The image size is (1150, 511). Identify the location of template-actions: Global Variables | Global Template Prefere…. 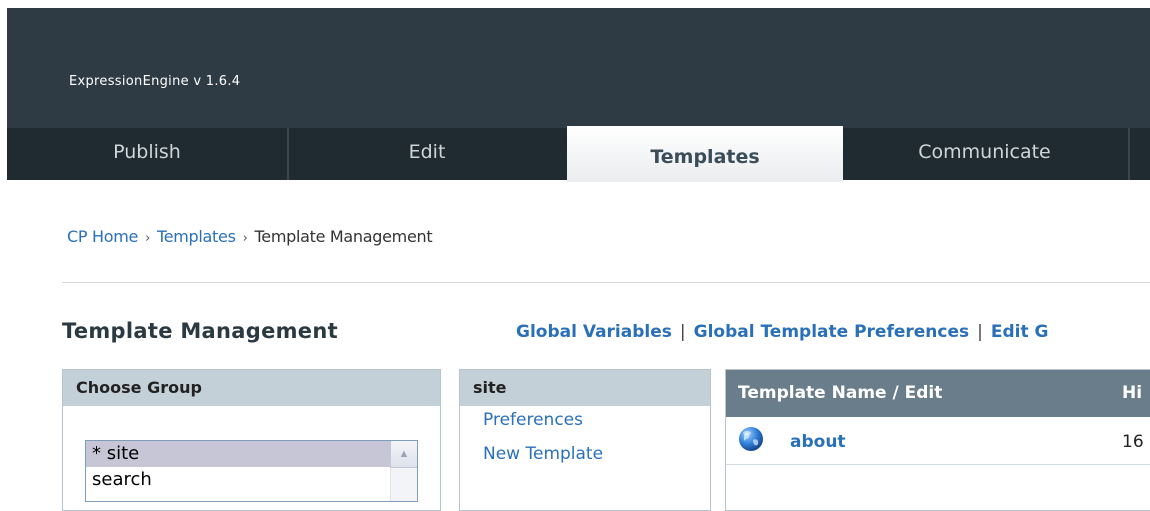
(782, 332).